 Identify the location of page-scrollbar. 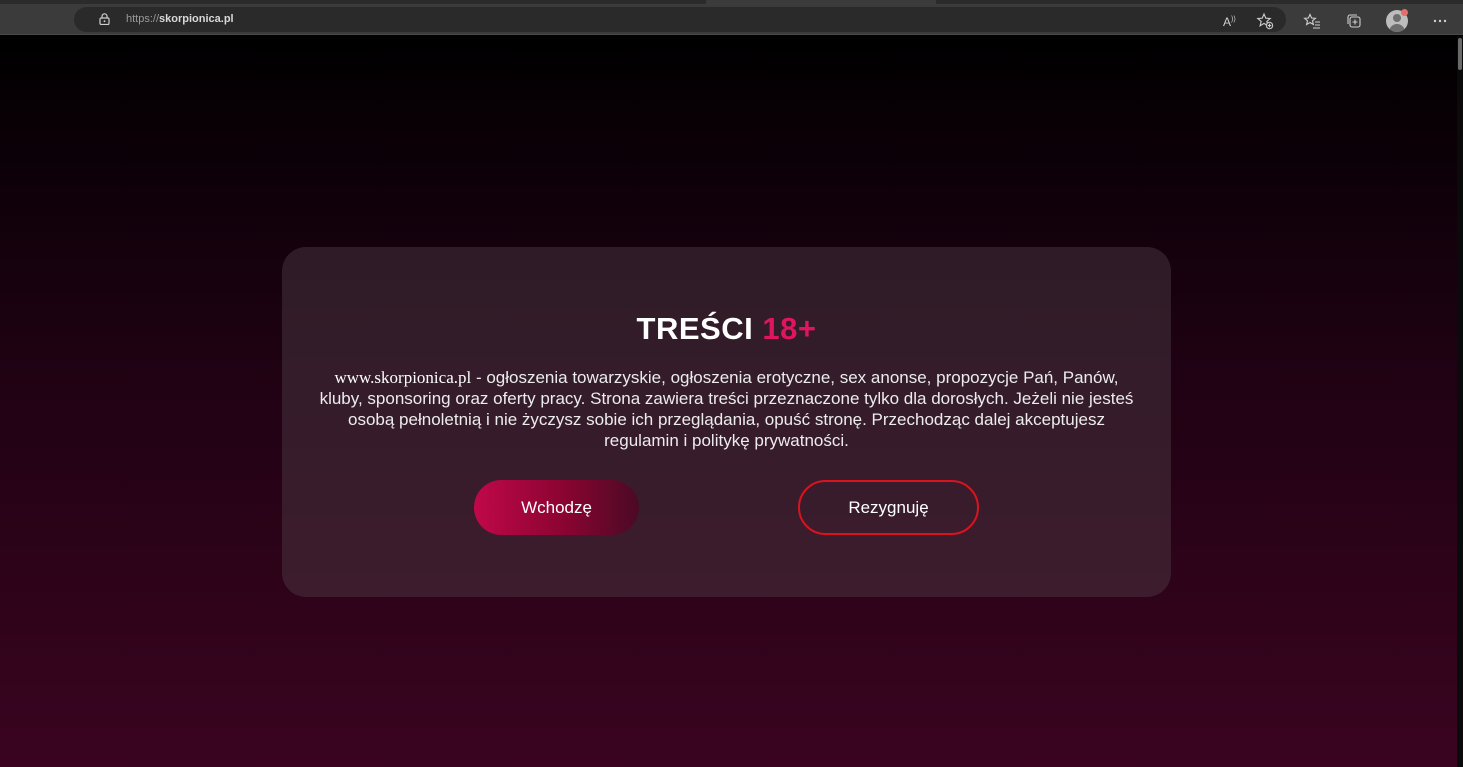
(1460, 401).